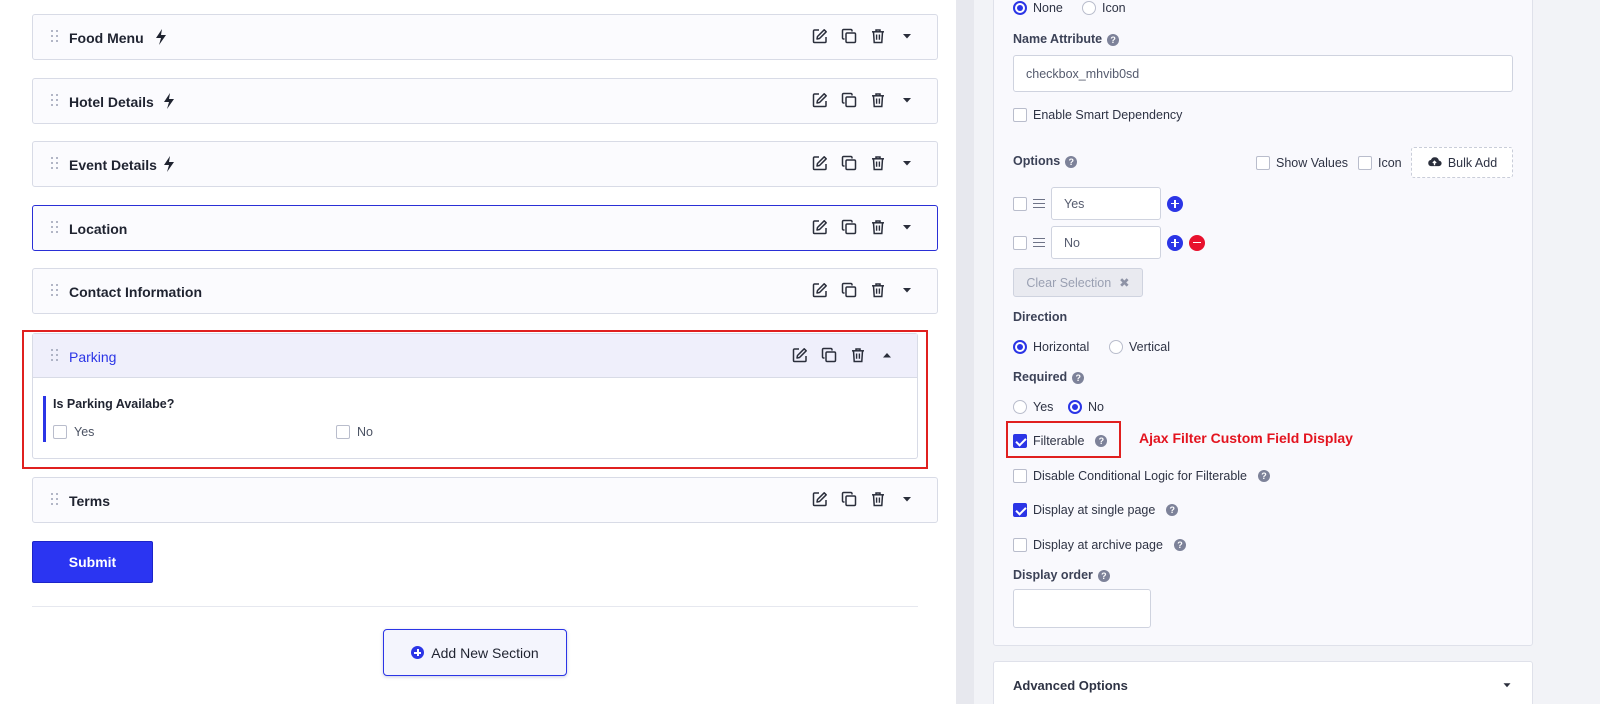  What do you see at coordinates (1061, 347) in the screenshot?
I see `radio-label: Horizontal` at bounding box center [1061, 347].